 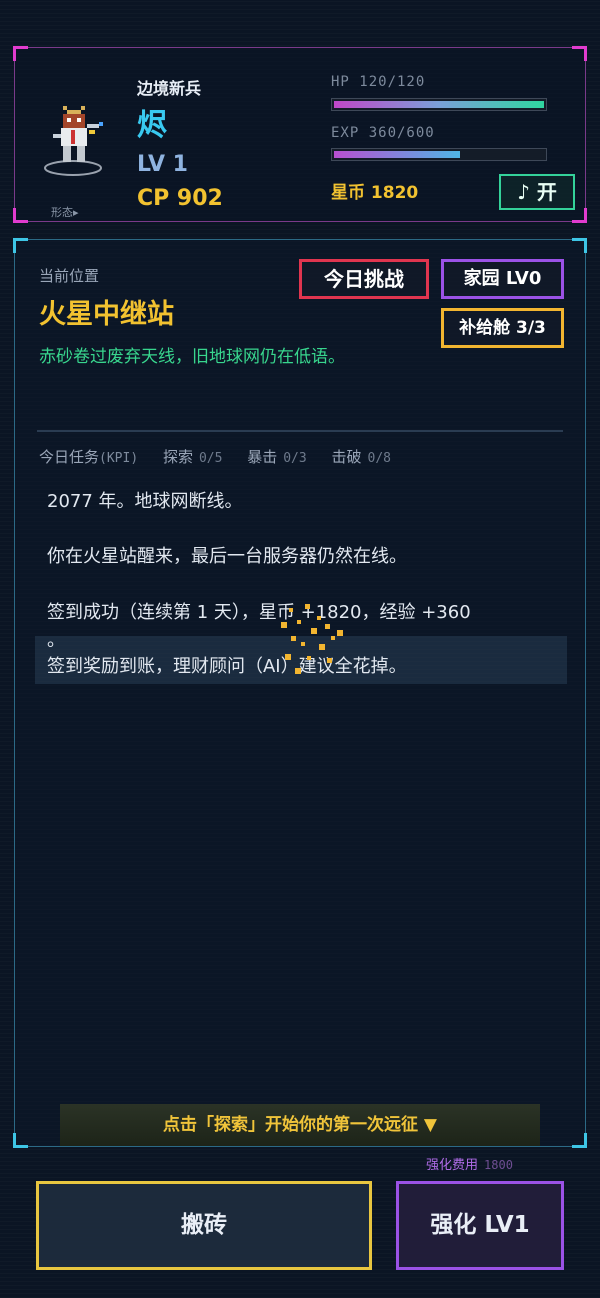 I want to click on exp-bar-fill, so click(x=397, y=154).